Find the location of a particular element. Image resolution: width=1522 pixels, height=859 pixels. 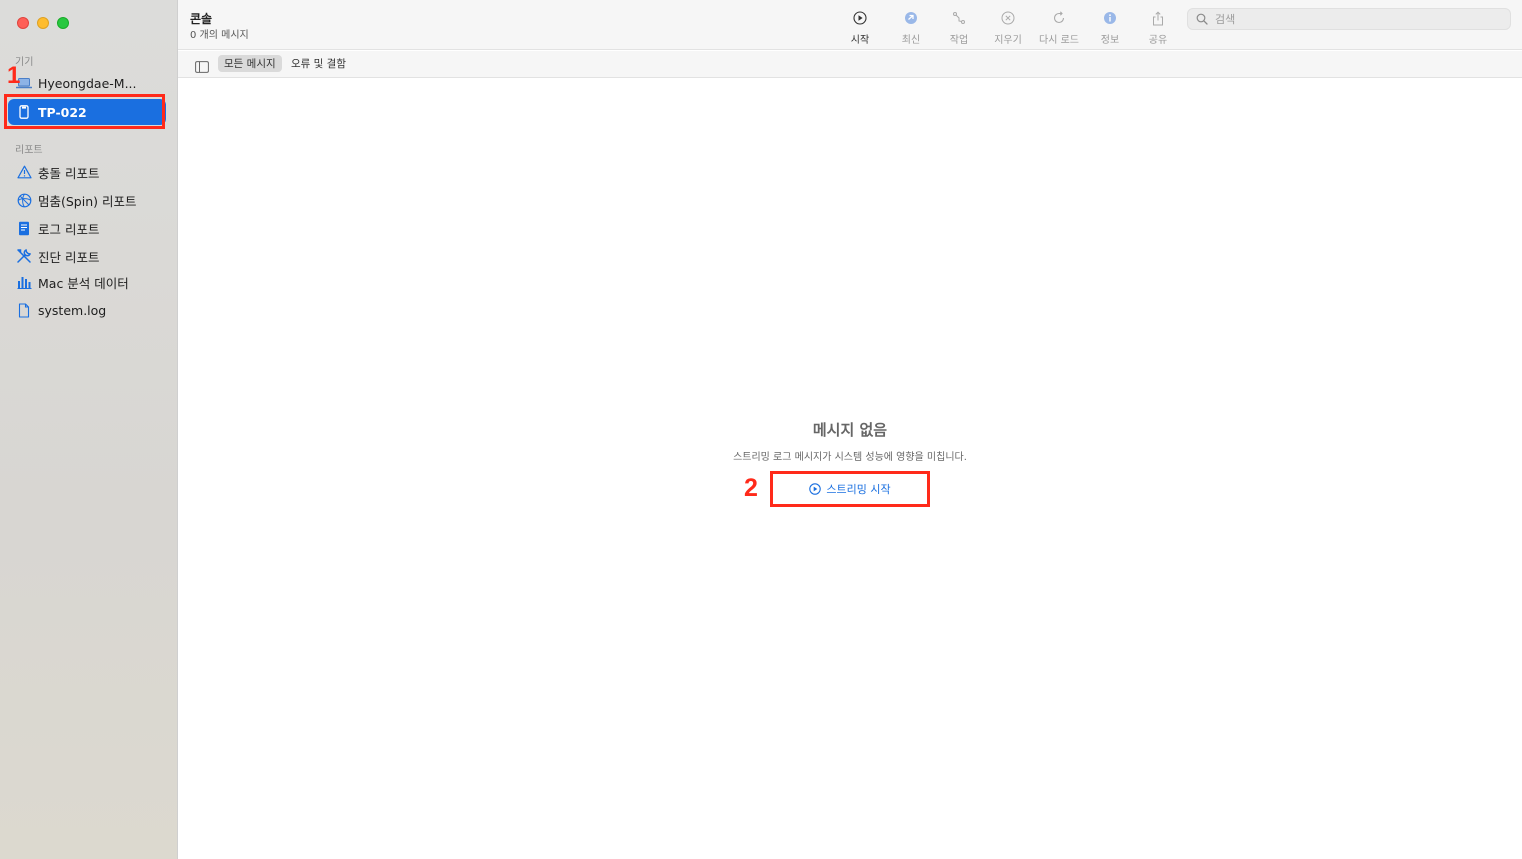

filter-all-messages: 모든 메시지 is located at coordinates (250, 63).